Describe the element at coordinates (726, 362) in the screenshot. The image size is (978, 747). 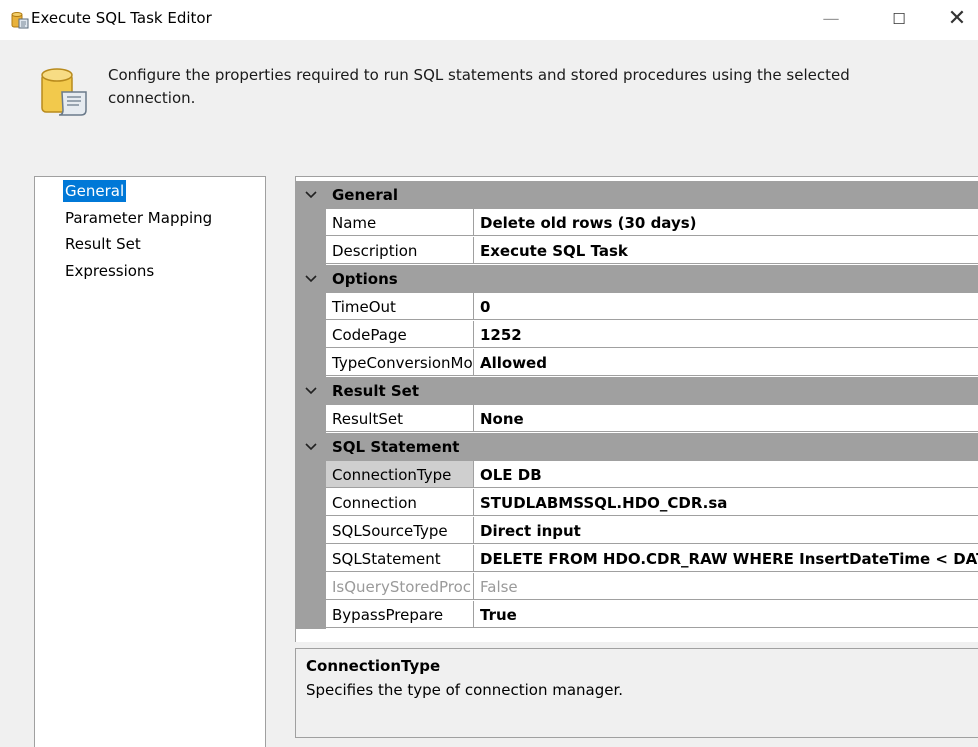
I see `property-value: Allowed` at that location.